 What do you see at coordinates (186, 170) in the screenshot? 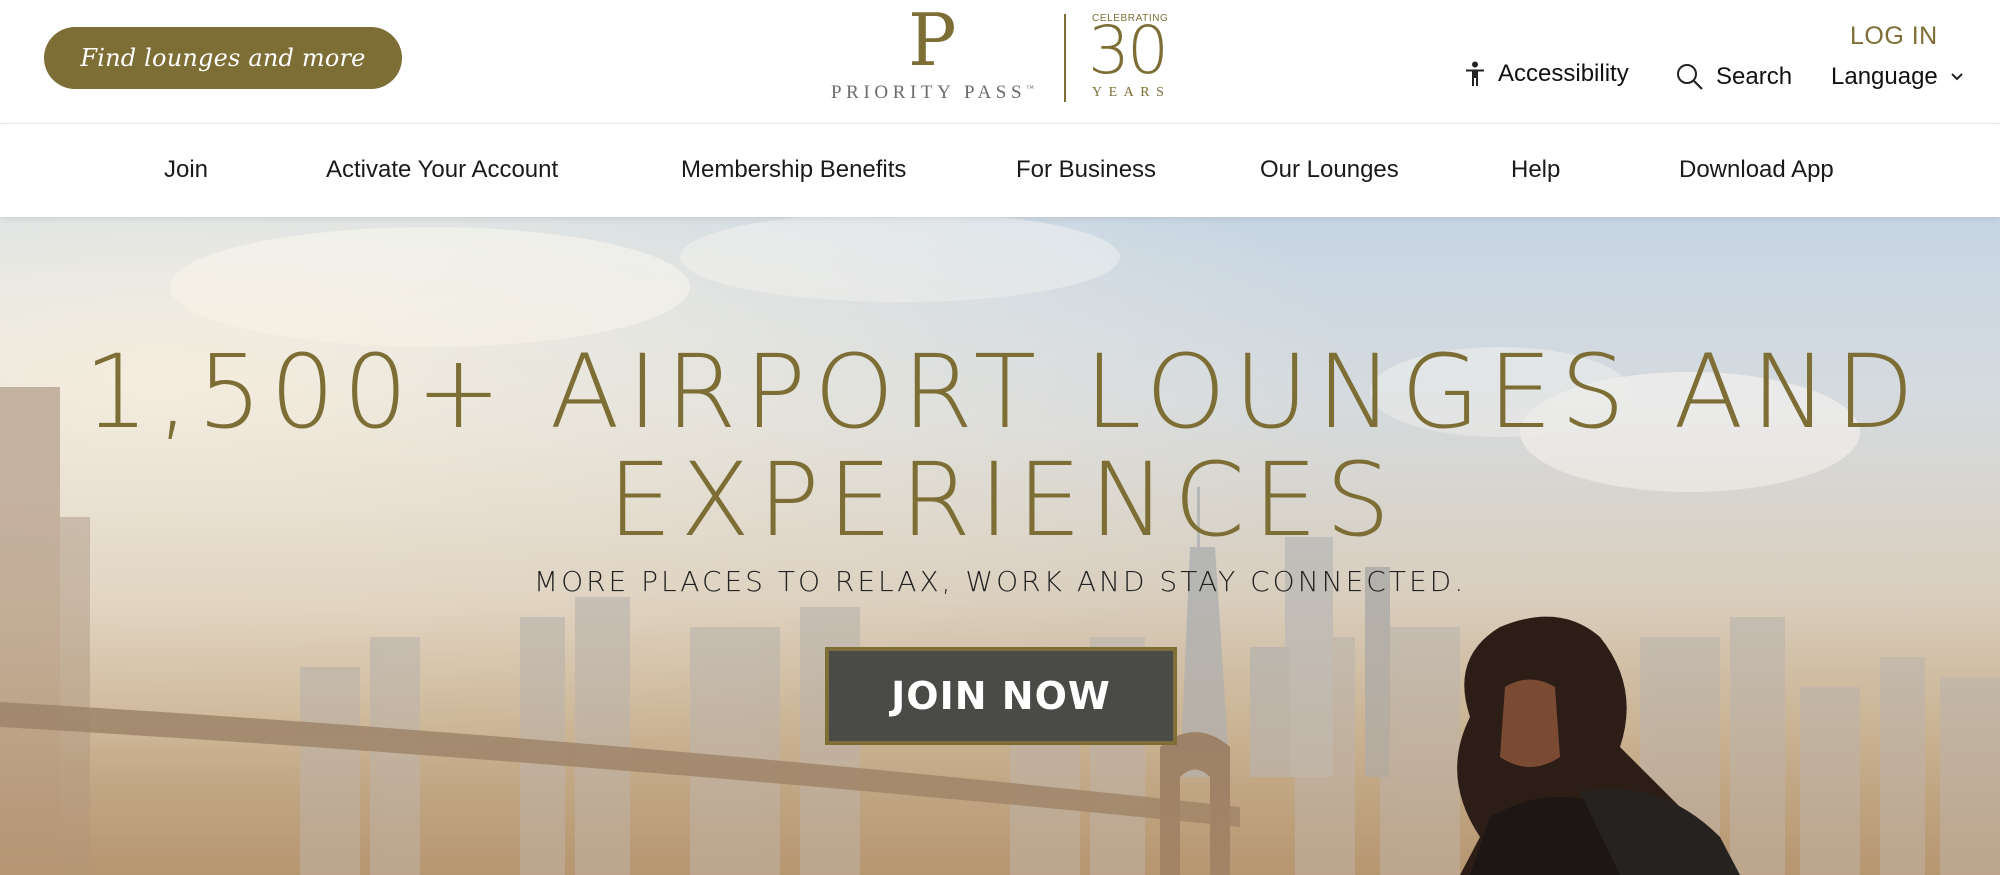
I see `nav-item-join: Join` at bounding box center [186, 170].